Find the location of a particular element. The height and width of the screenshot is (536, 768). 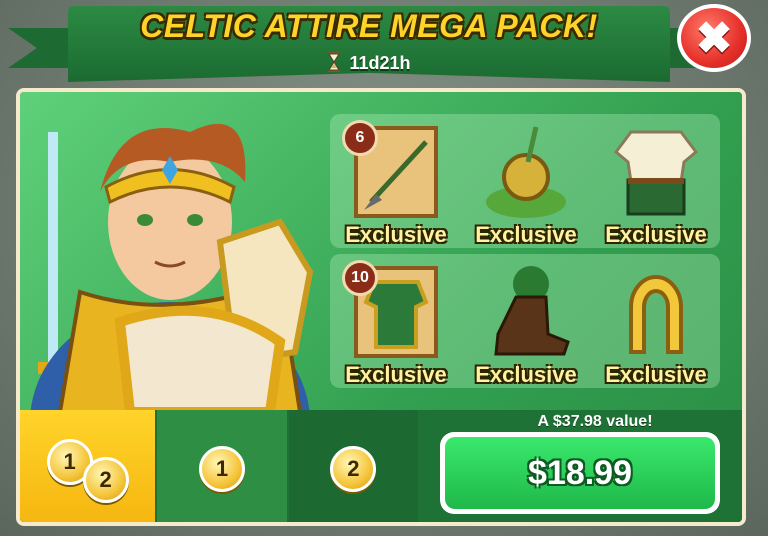

item-slot: 10 Exclusive is located at coordinates (396, 321).